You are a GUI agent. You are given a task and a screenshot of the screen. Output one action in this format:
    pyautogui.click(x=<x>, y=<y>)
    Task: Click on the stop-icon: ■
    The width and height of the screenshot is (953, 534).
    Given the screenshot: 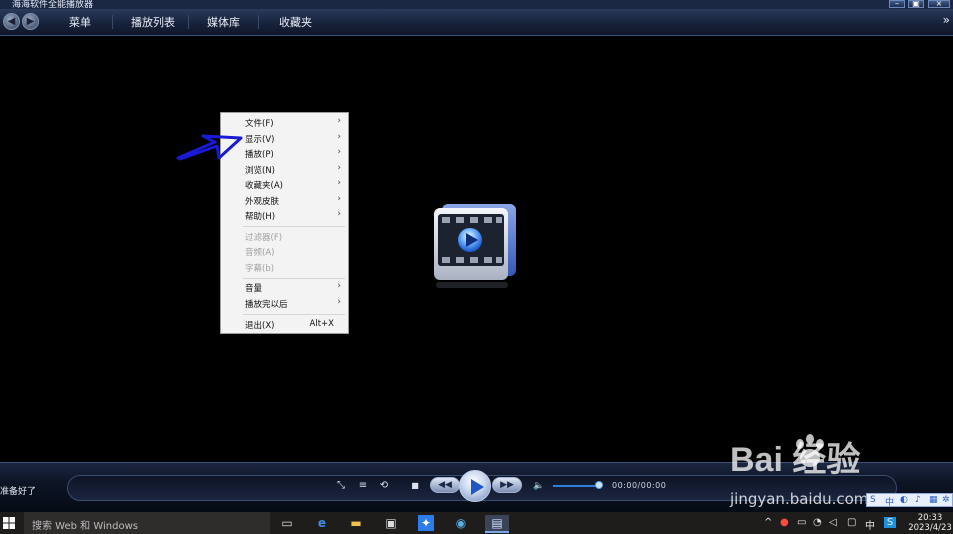 What is the action you would take?
    pyautogui.click(x=415, y=486)
    